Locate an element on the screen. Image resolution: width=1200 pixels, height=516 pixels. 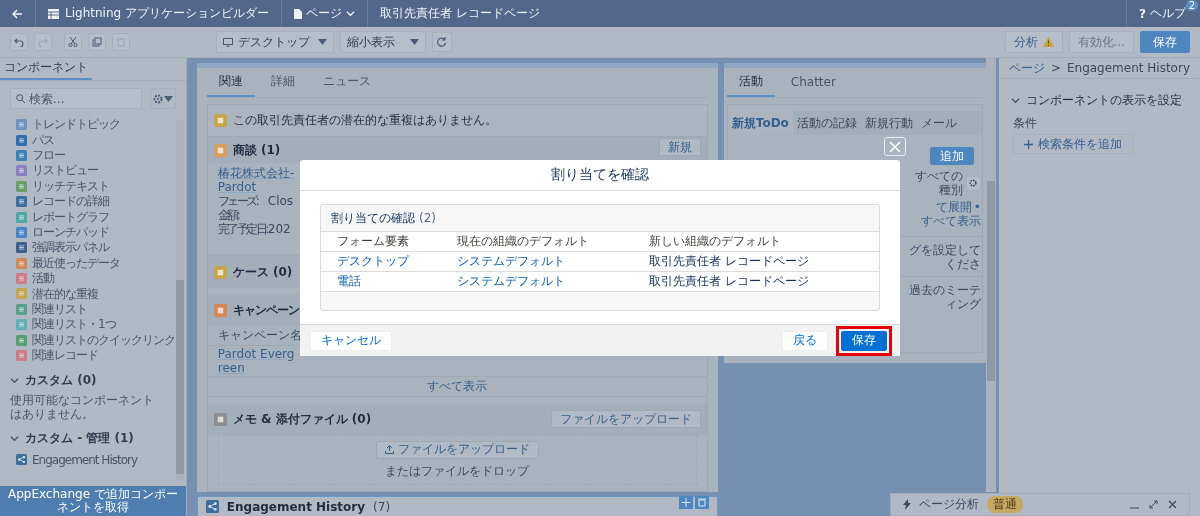
component-item: 関連リスト・1つ is located at coordinates (66, 325).